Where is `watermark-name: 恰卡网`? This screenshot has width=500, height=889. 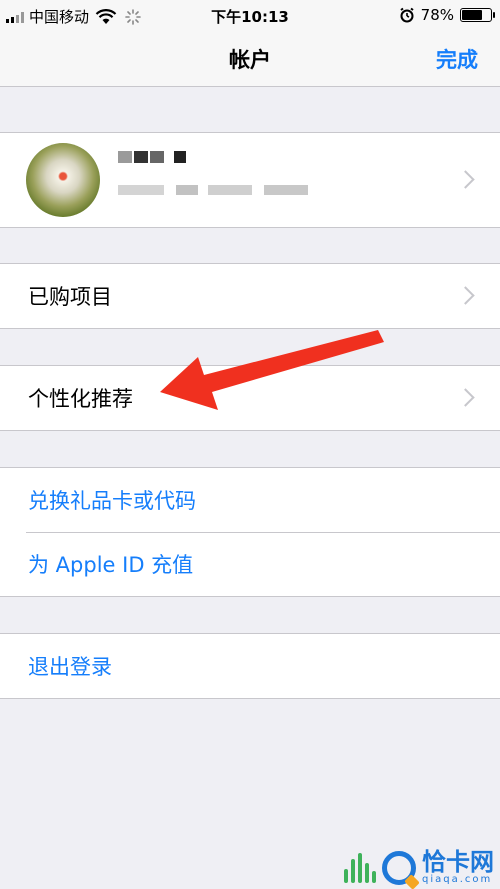
watermark-name: 恰卡网 is located at coordinates (458, 862).